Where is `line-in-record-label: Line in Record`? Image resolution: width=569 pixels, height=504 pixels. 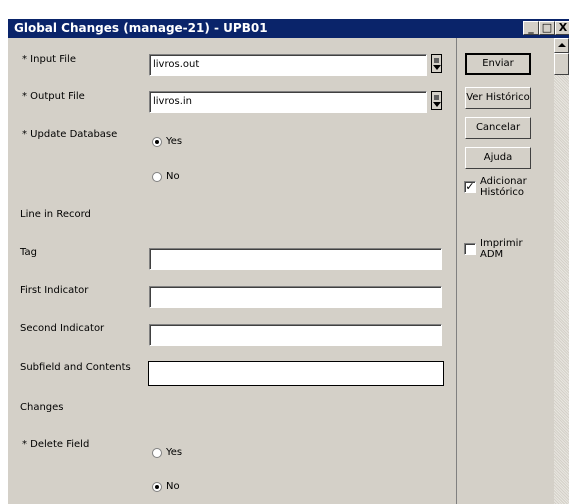 line-in-record-label: Line in Record is located at coordinates (55, 214).